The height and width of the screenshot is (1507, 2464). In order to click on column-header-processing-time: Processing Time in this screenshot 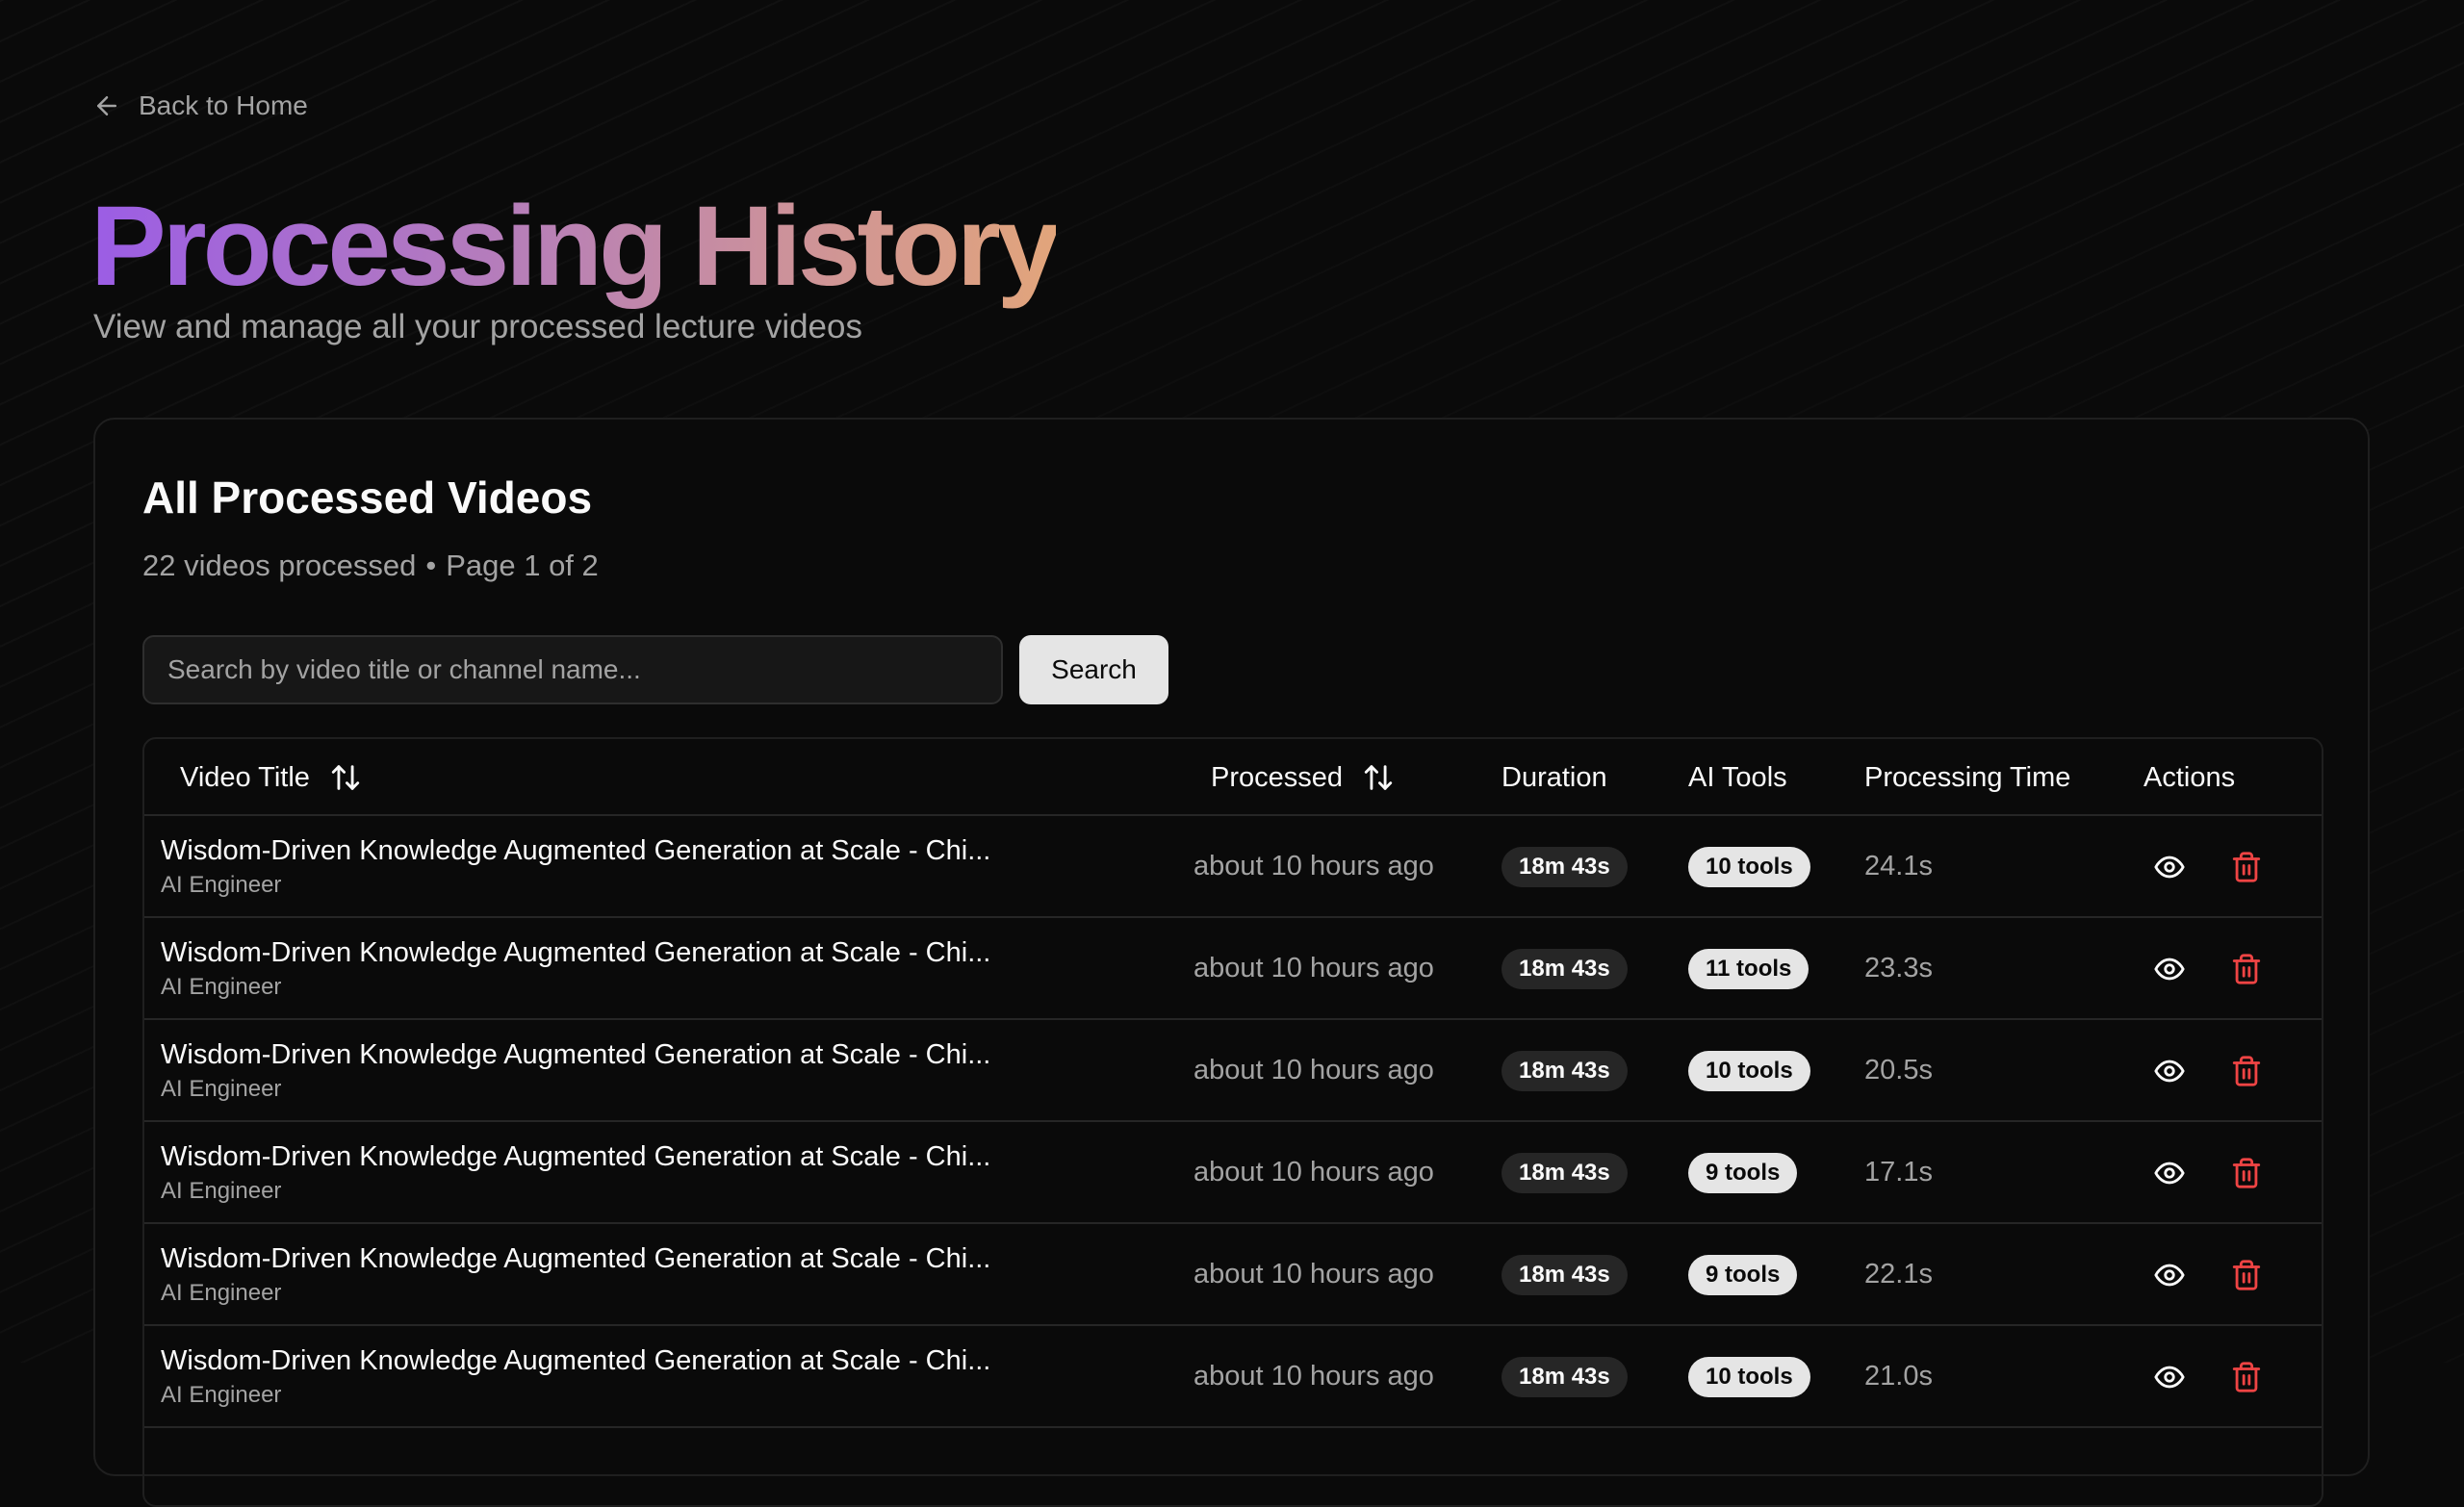, I will do `click(1967, 777)`.